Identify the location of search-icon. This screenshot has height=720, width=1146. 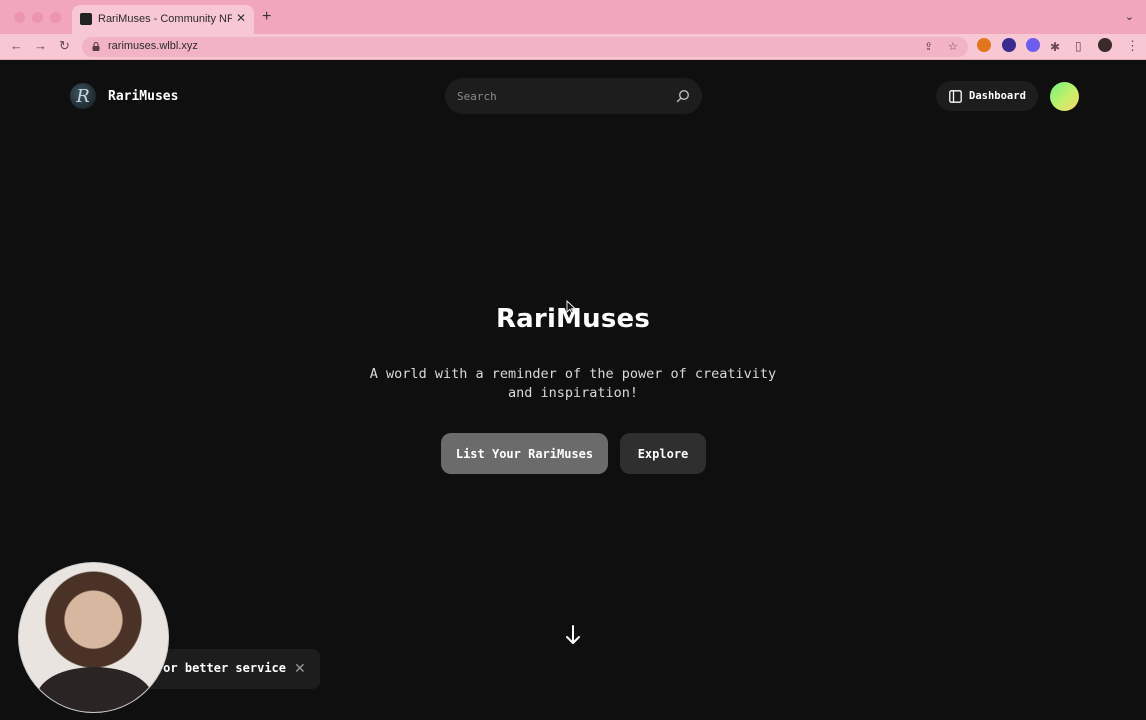
(683, 96).